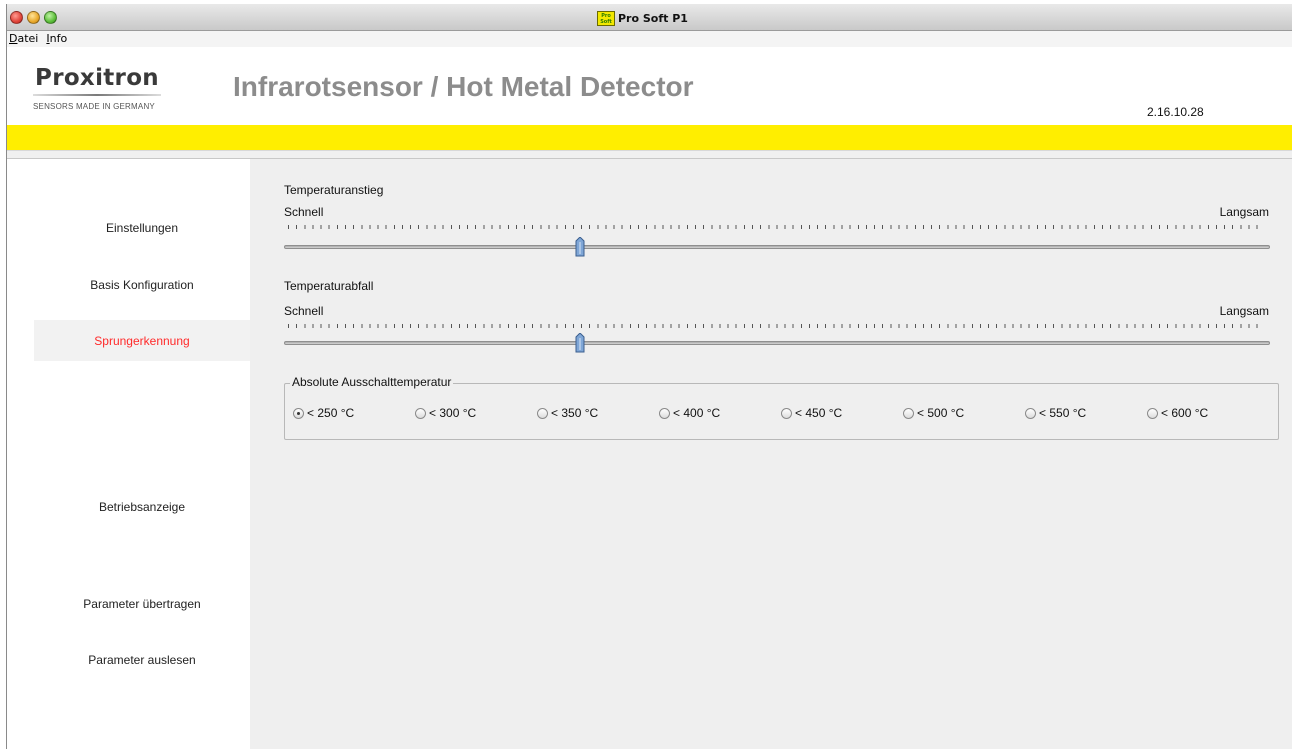 The height and width of the screenshot is (749, 1292). I want to click on logo-underline, so click(97, 95).